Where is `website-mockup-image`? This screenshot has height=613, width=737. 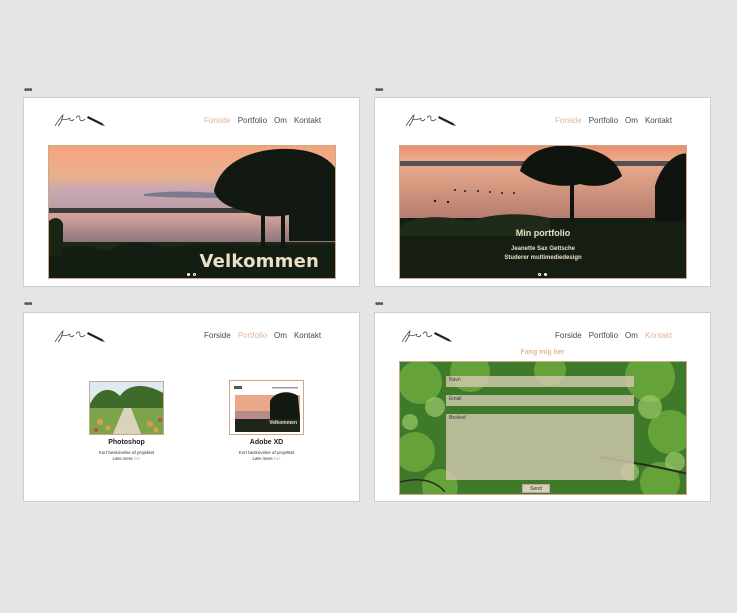
website-mockup-image is located at coordinates (266, 407).